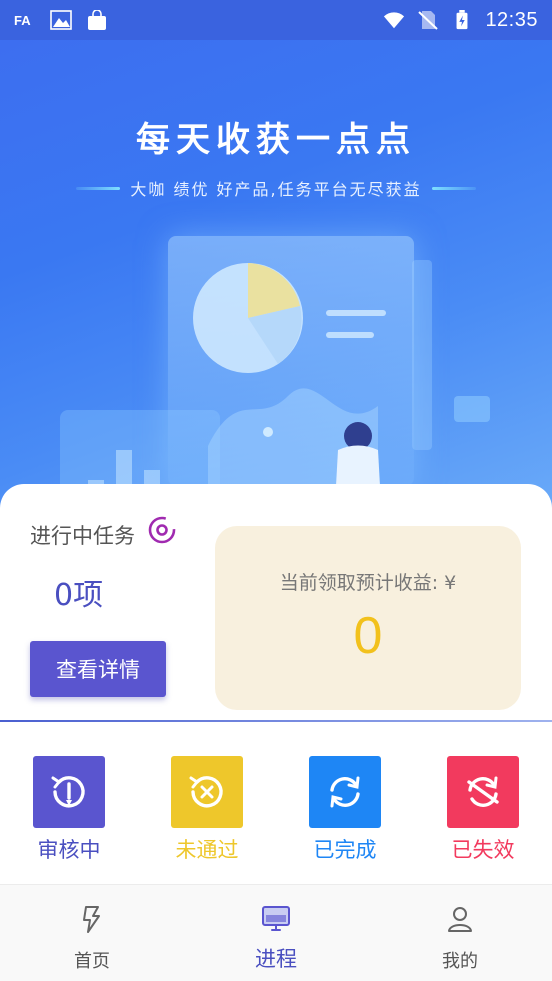  What do you see at coordinates (98, 188) in the screenshot?
I see `decor-line-left` at bounding box center [98, 188].